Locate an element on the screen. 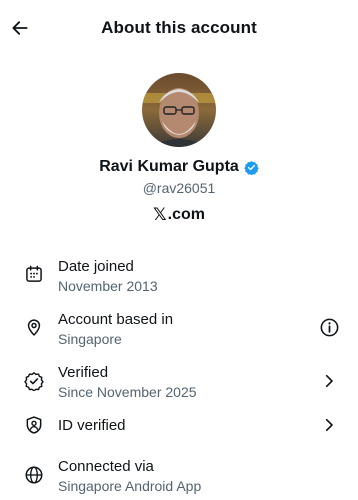 Image resolution: width=358 pixels, height=500 pixels. row-subtitle: Singapore is located at coordinates (90, 339).